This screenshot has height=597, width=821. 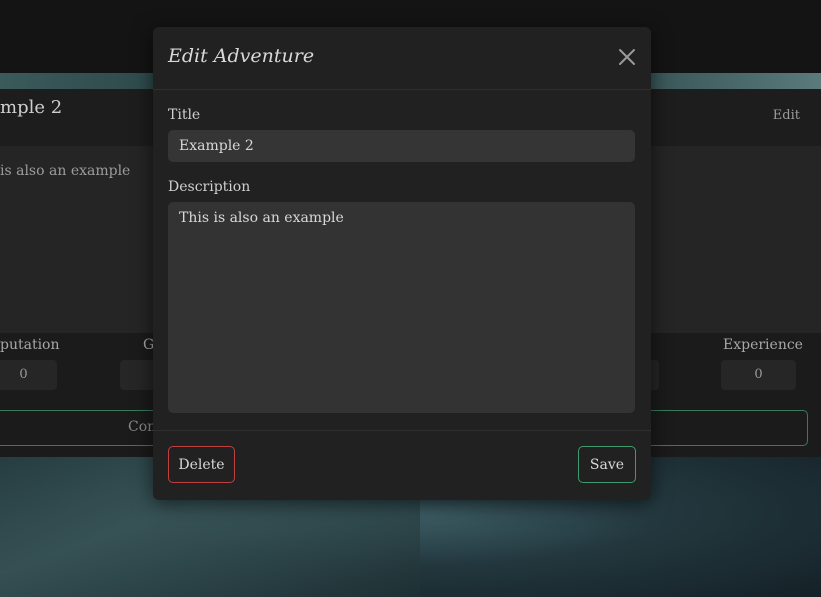 I want to click on close-icon, so click(x=627, y=57).